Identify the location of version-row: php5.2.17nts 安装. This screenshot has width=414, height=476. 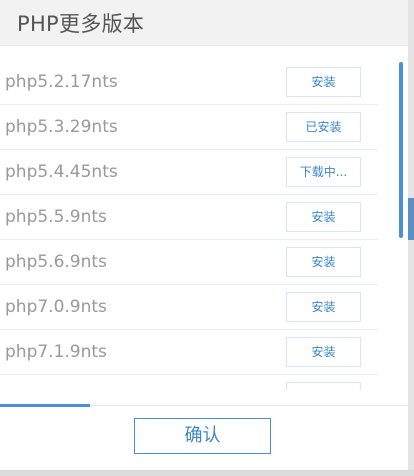
(189, 82).